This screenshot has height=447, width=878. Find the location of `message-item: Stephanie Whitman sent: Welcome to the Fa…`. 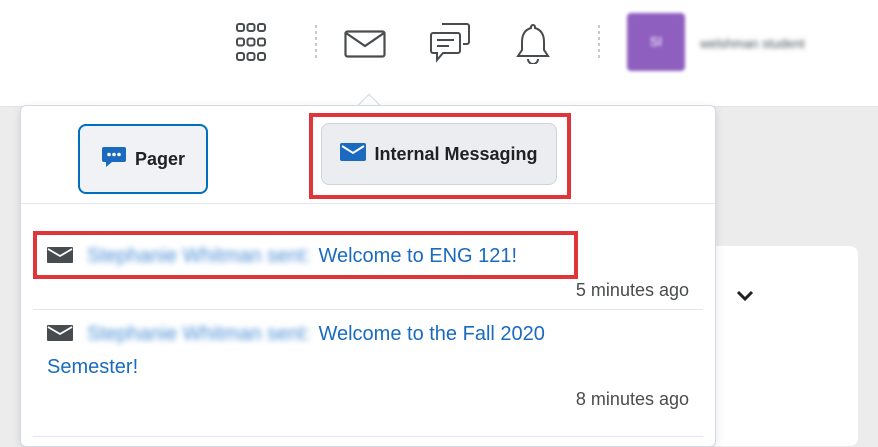

message-item: Stephanie Whitman sent: Welcome to the Fa… is located at coordinates (296, 334).